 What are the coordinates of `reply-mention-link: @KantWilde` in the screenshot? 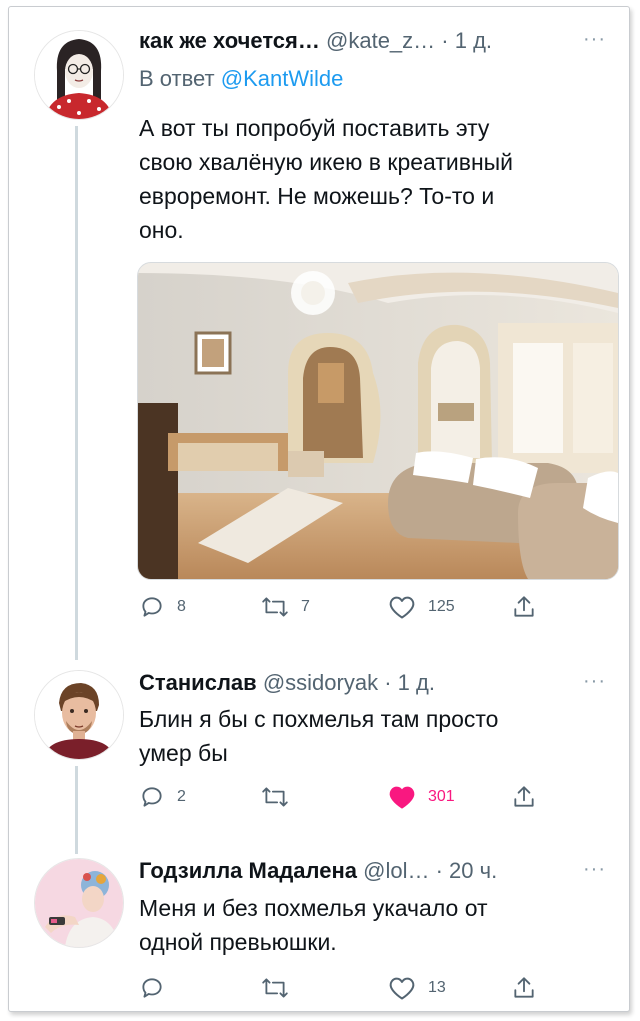 It's located at (282, 78).